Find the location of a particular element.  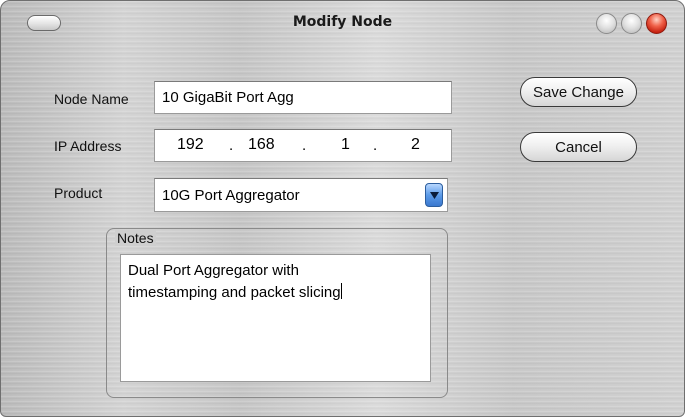

node-name-label: Node Name is located at coordinates (91, 99).